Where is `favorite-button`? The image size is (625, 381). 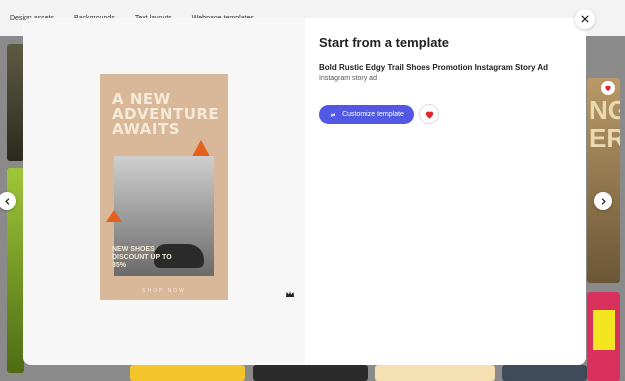 favorite-button is located at coordinates (429, 114).